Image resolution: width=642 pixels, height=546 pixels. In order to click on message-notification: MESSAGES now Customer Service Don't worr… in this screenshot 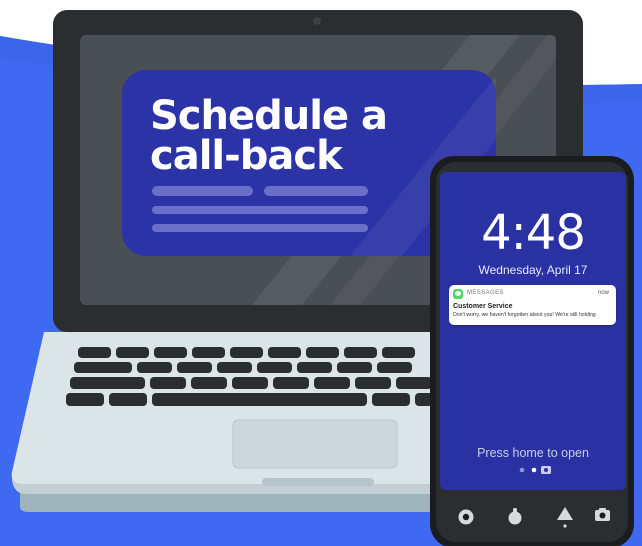, I will do `click(532, 305)`.